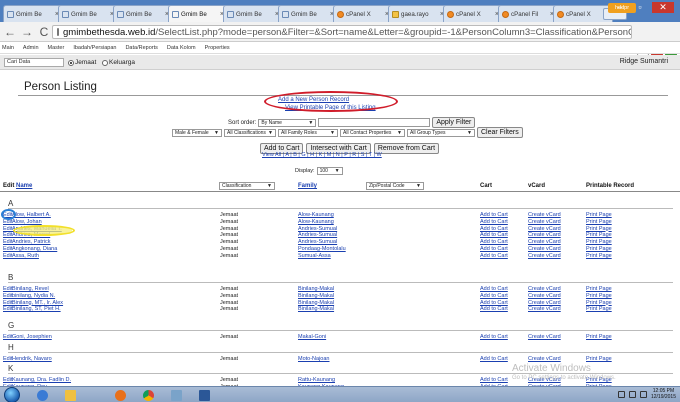 The height and width of the screenshot is (402, 680). What do you see at coordinates (33, 296) in the screenshot?
I see `person-name-link: binilang, Nydia N.` at bounding box center [33, 296].